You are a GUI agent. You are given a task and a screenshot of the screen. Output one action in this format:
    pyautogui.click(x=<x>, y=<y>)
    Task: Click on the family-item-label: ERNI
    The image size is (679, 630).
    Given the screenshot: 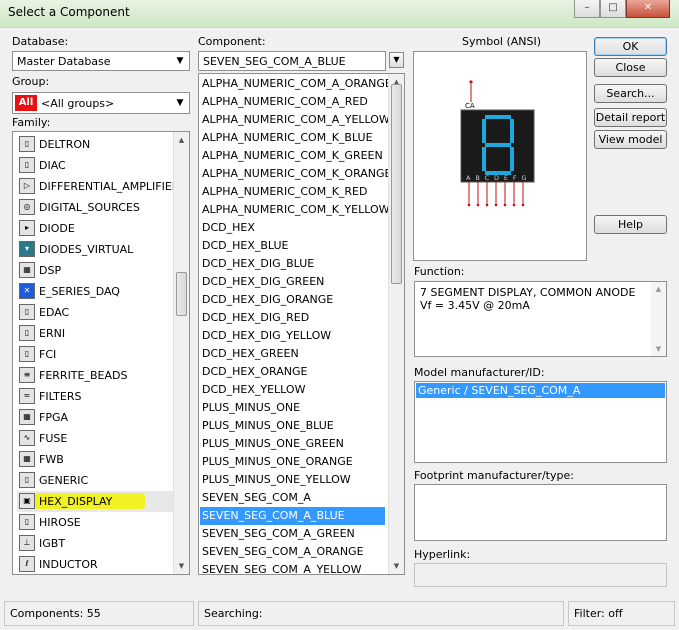 What is the action you would take?
    pyautogui.click(x=52, y=333)
    